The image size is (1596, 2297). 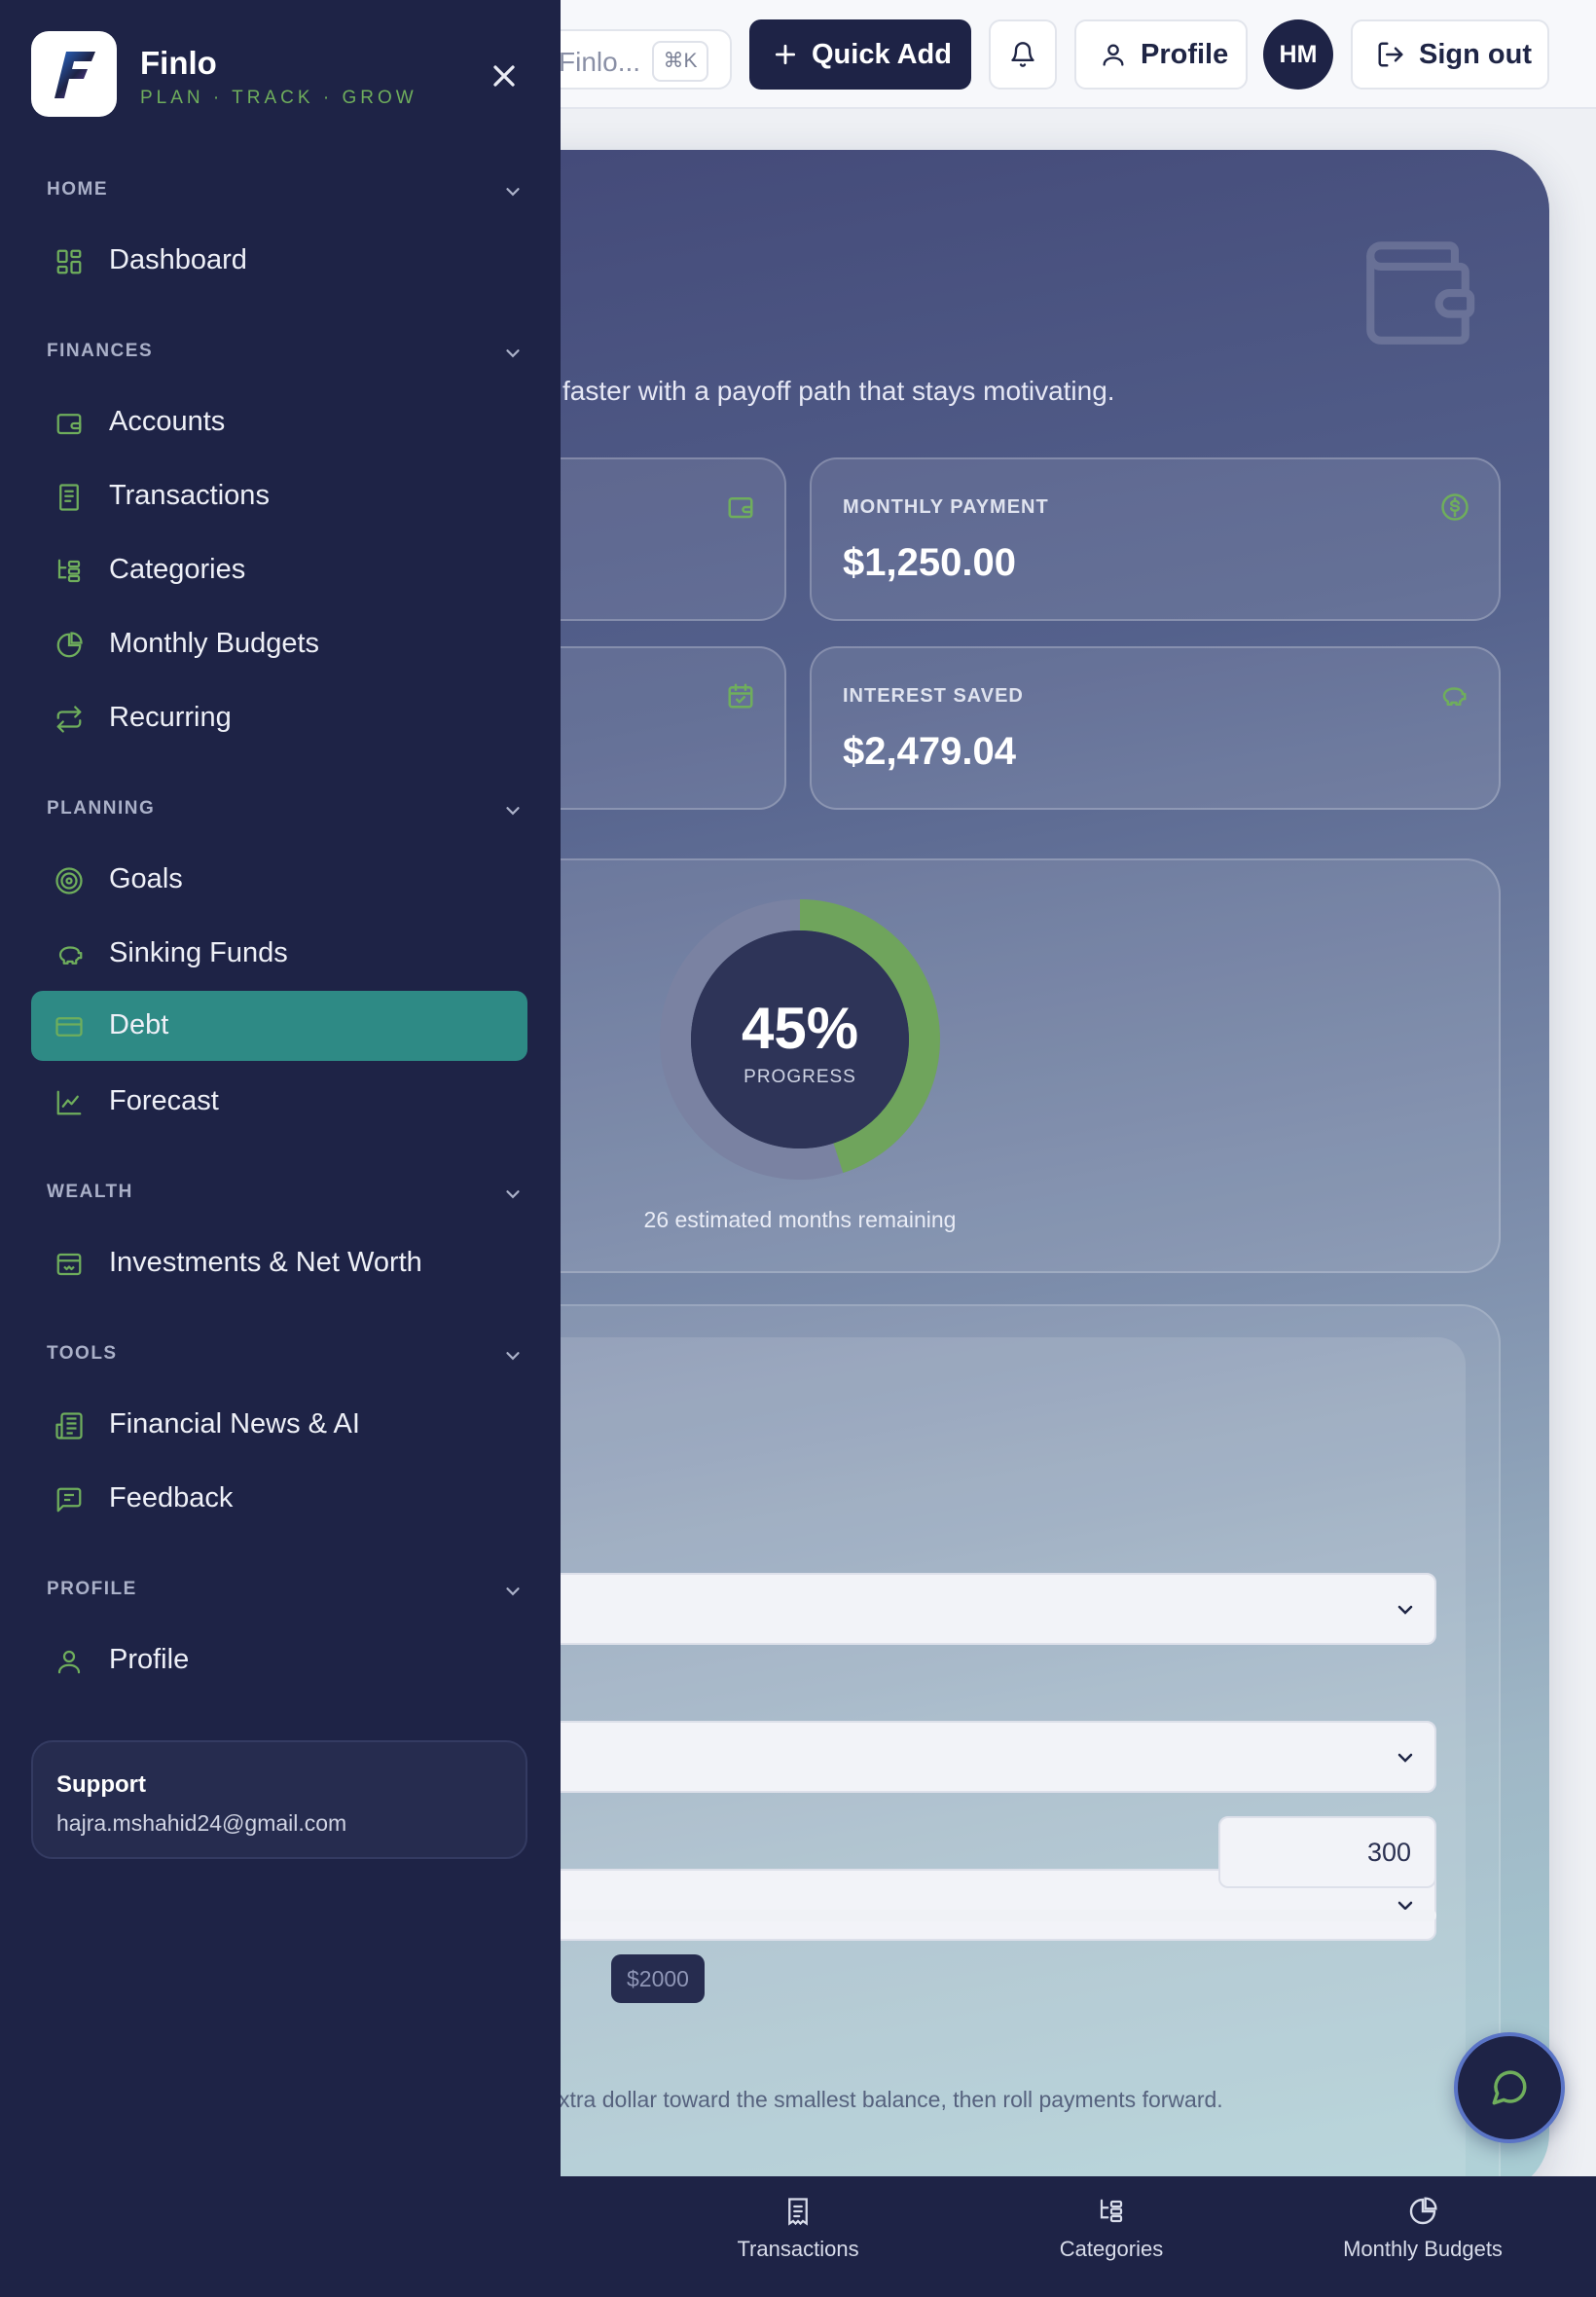 I want to click on sidebar-item-label: Forecast, so click(x=164, y=1100).